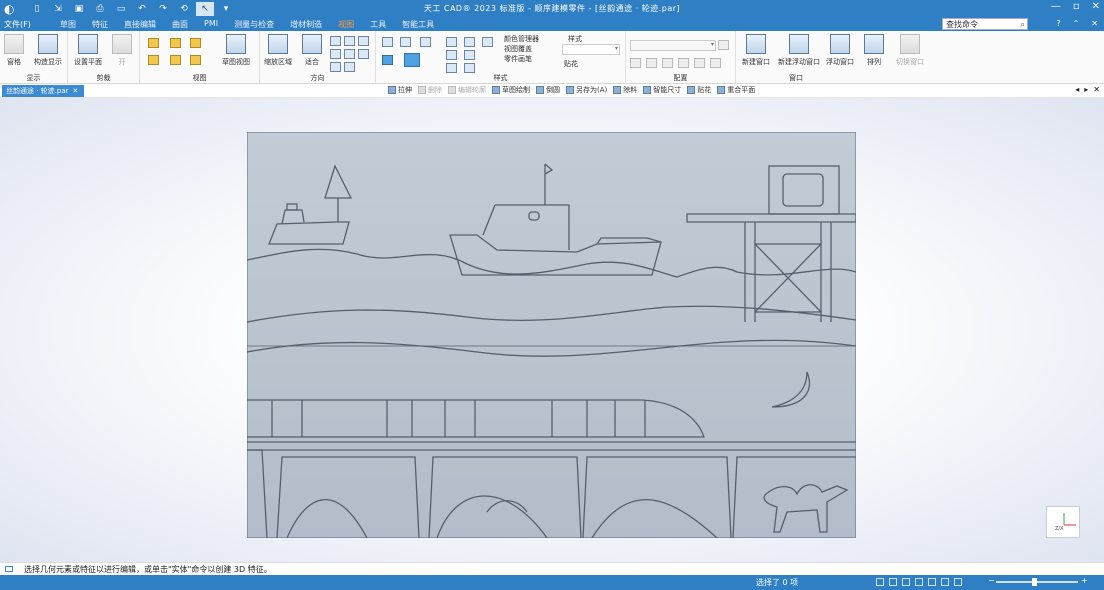  What do you see at coordinates (451, 55) in the screenshot?
I see `lights-icon` at bounding box center [451, 55].